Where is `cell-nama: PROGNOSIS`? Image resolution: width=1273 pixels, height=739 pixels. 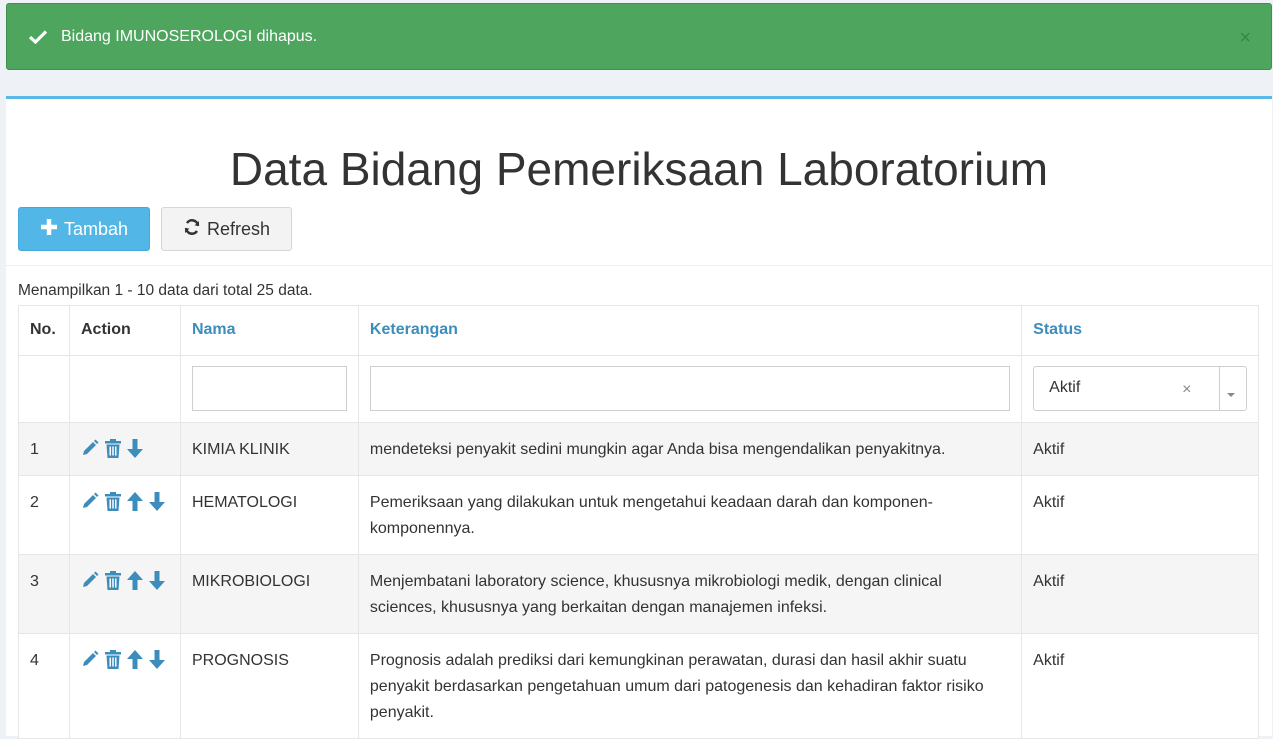
cell-nama: PROGNOSIS is located at coordinates (269, 686).